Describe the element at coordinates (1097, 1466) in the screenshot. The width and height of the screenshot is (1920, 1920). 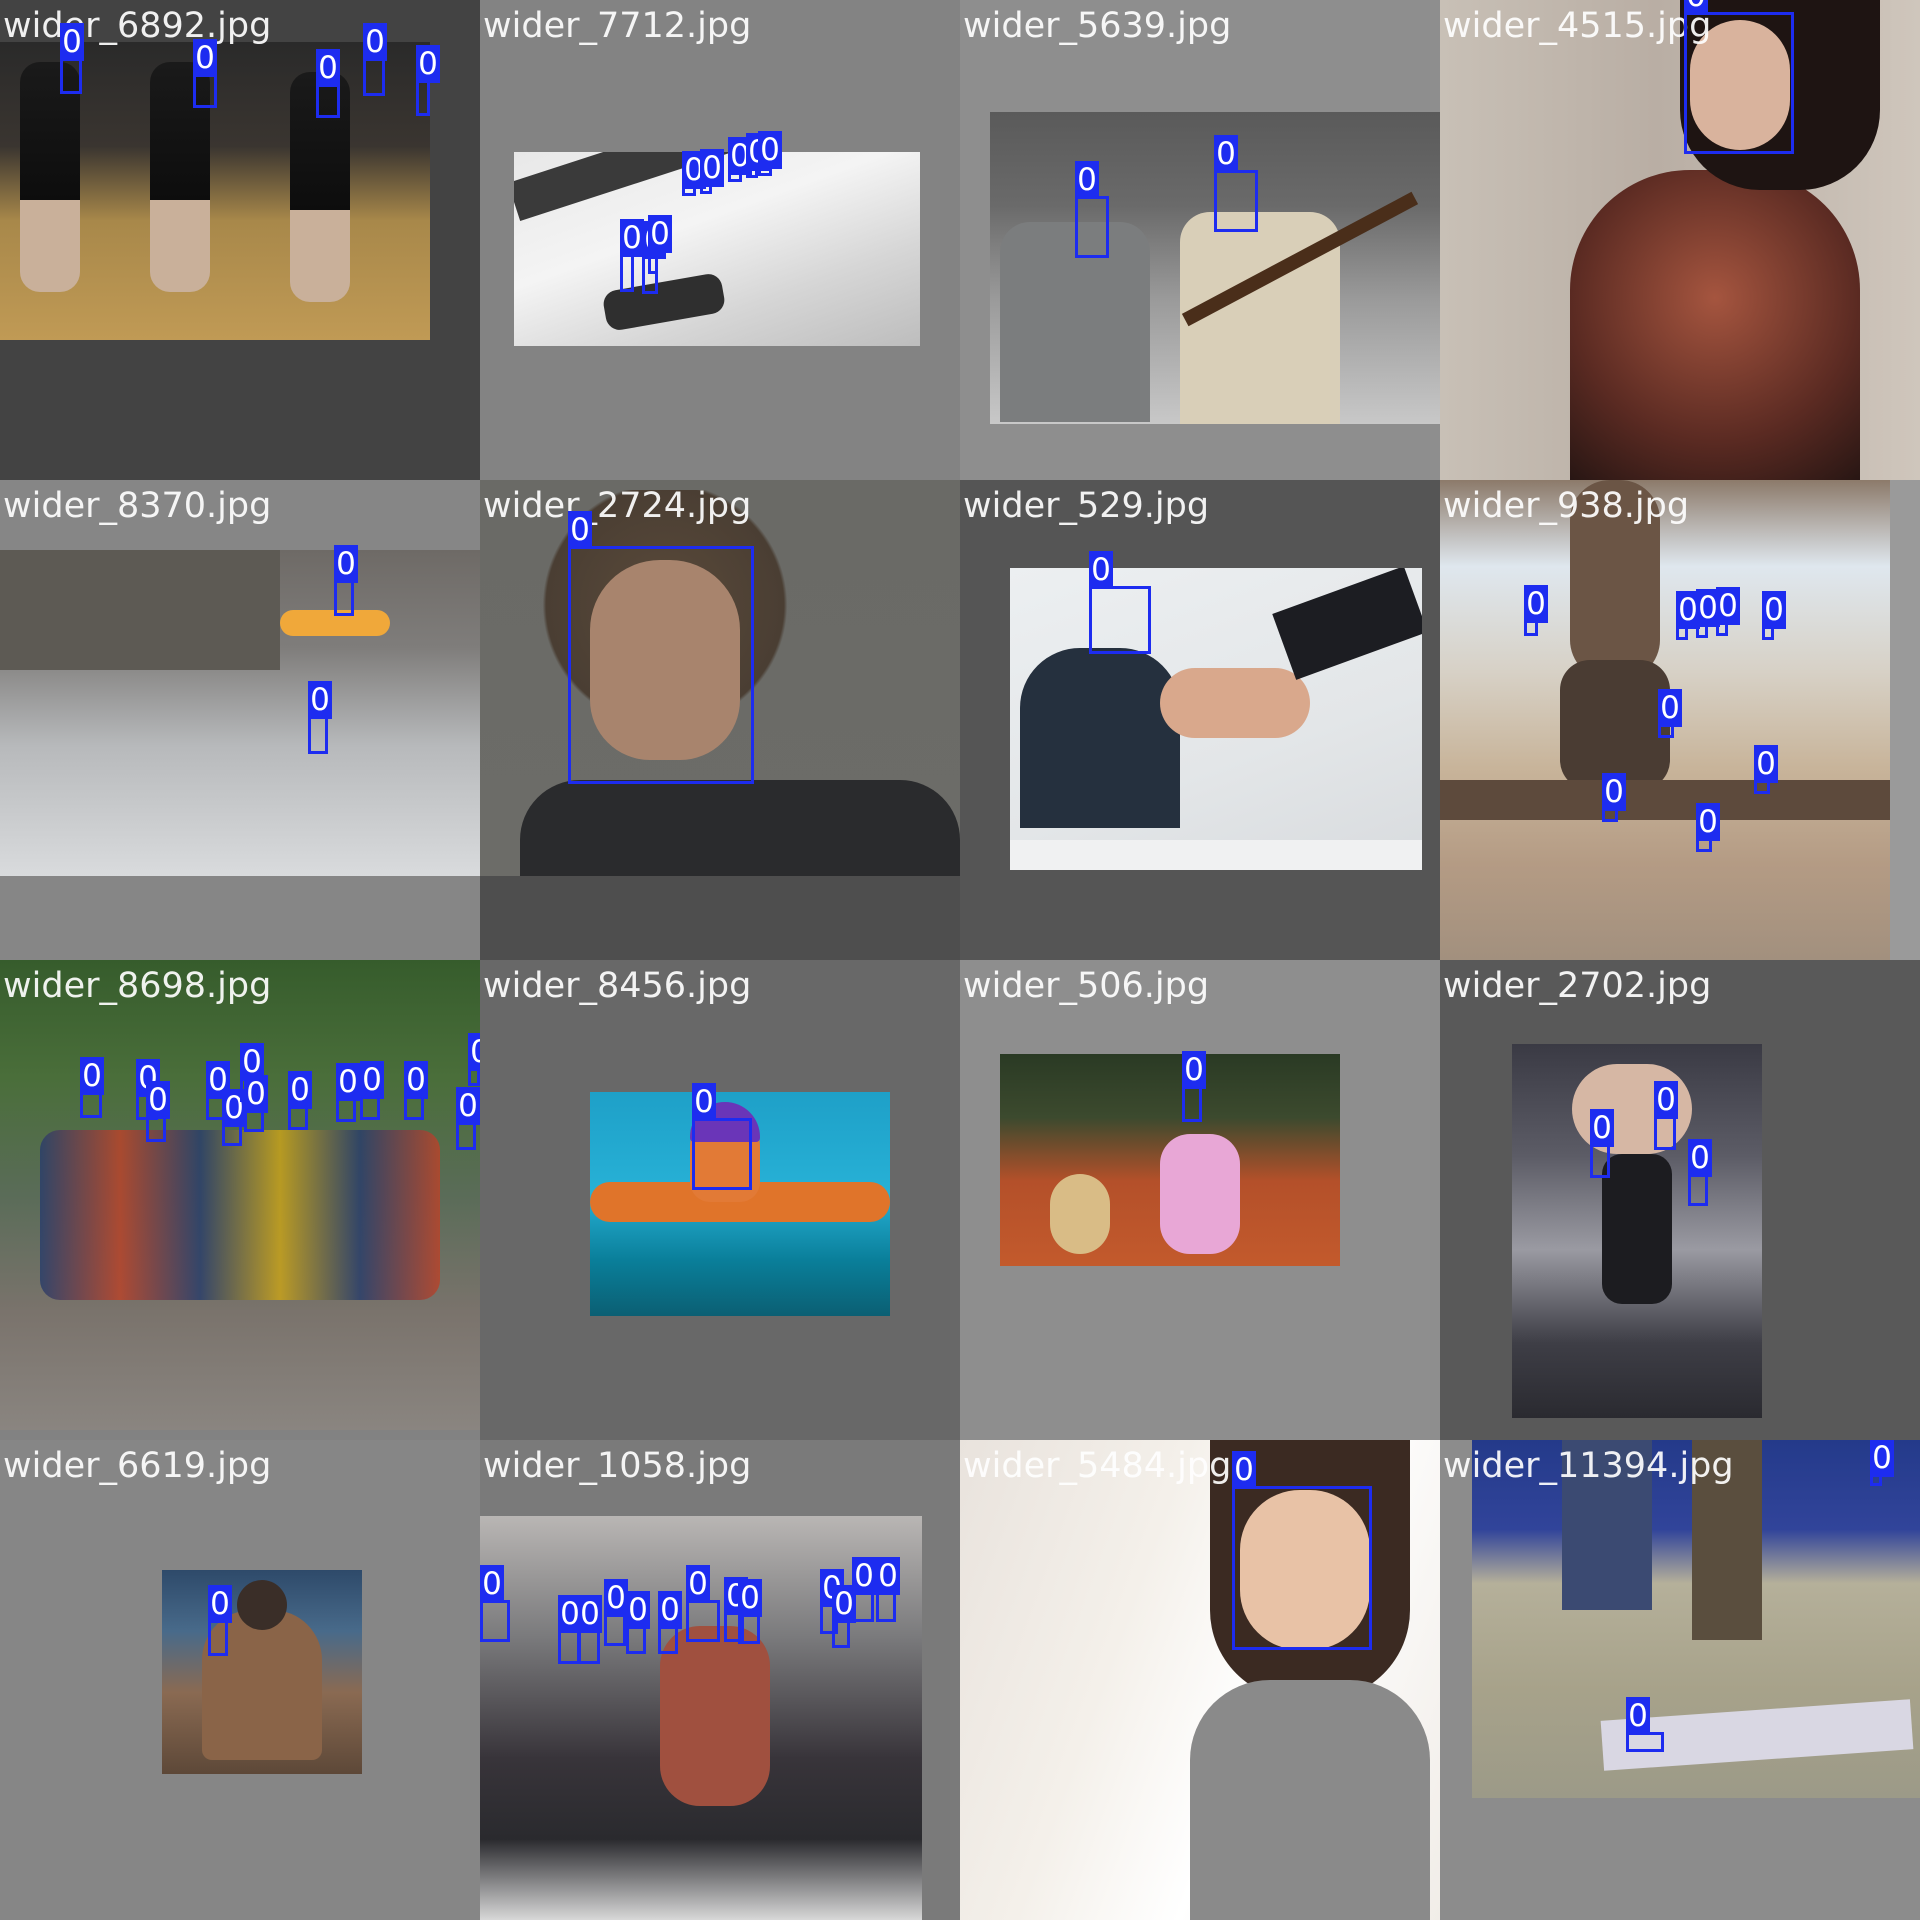
I see `tile-filename: wider_5484.jpg` at that location.